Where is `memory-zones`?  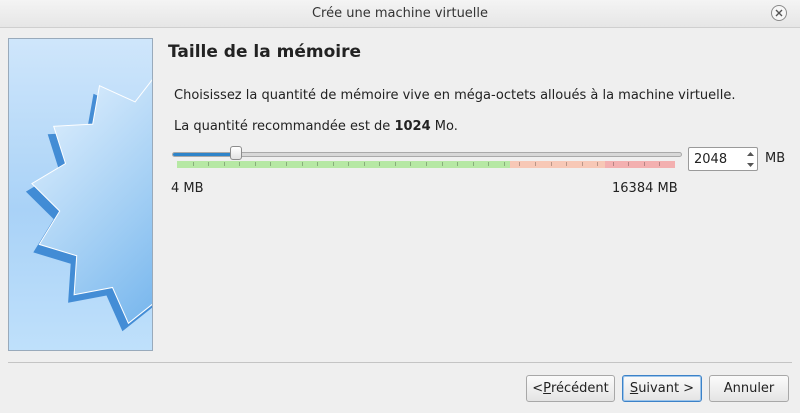 memory-zones is located at coordinates (426, 164).